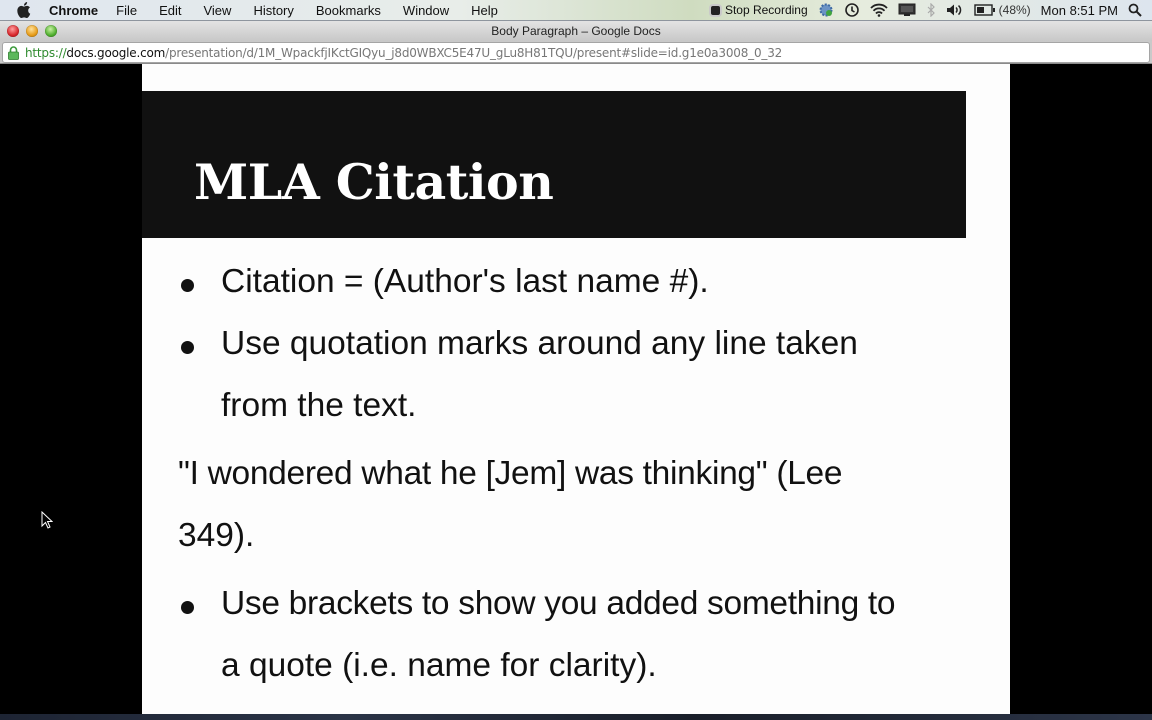  I want to click on lock-icon, so click(13, 52).